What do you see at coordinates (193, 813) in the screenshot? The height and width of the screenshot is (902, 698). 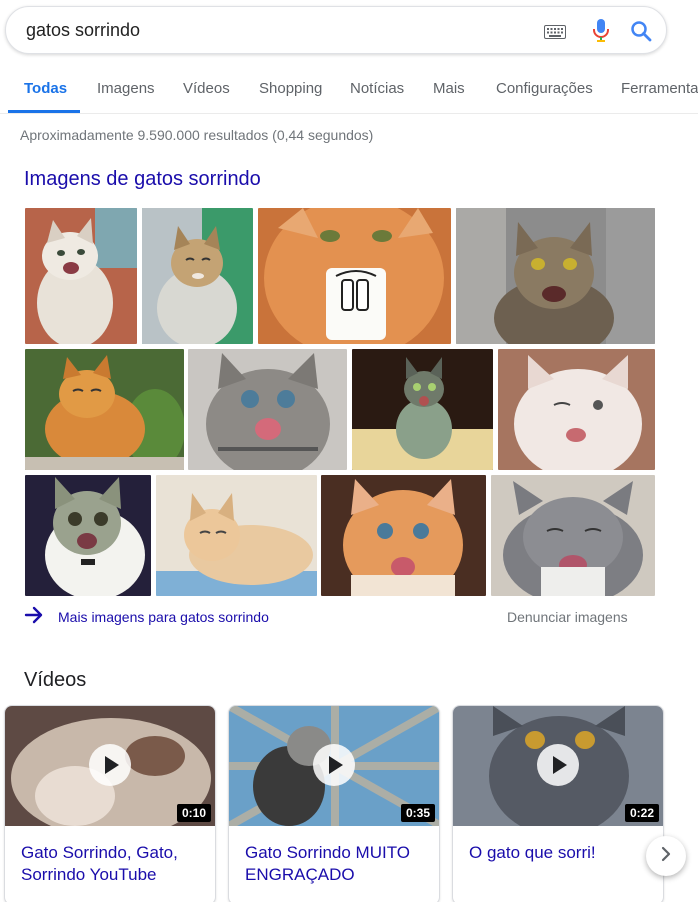 I see `video-duration: 0:10` at bounding box center [193, 813].